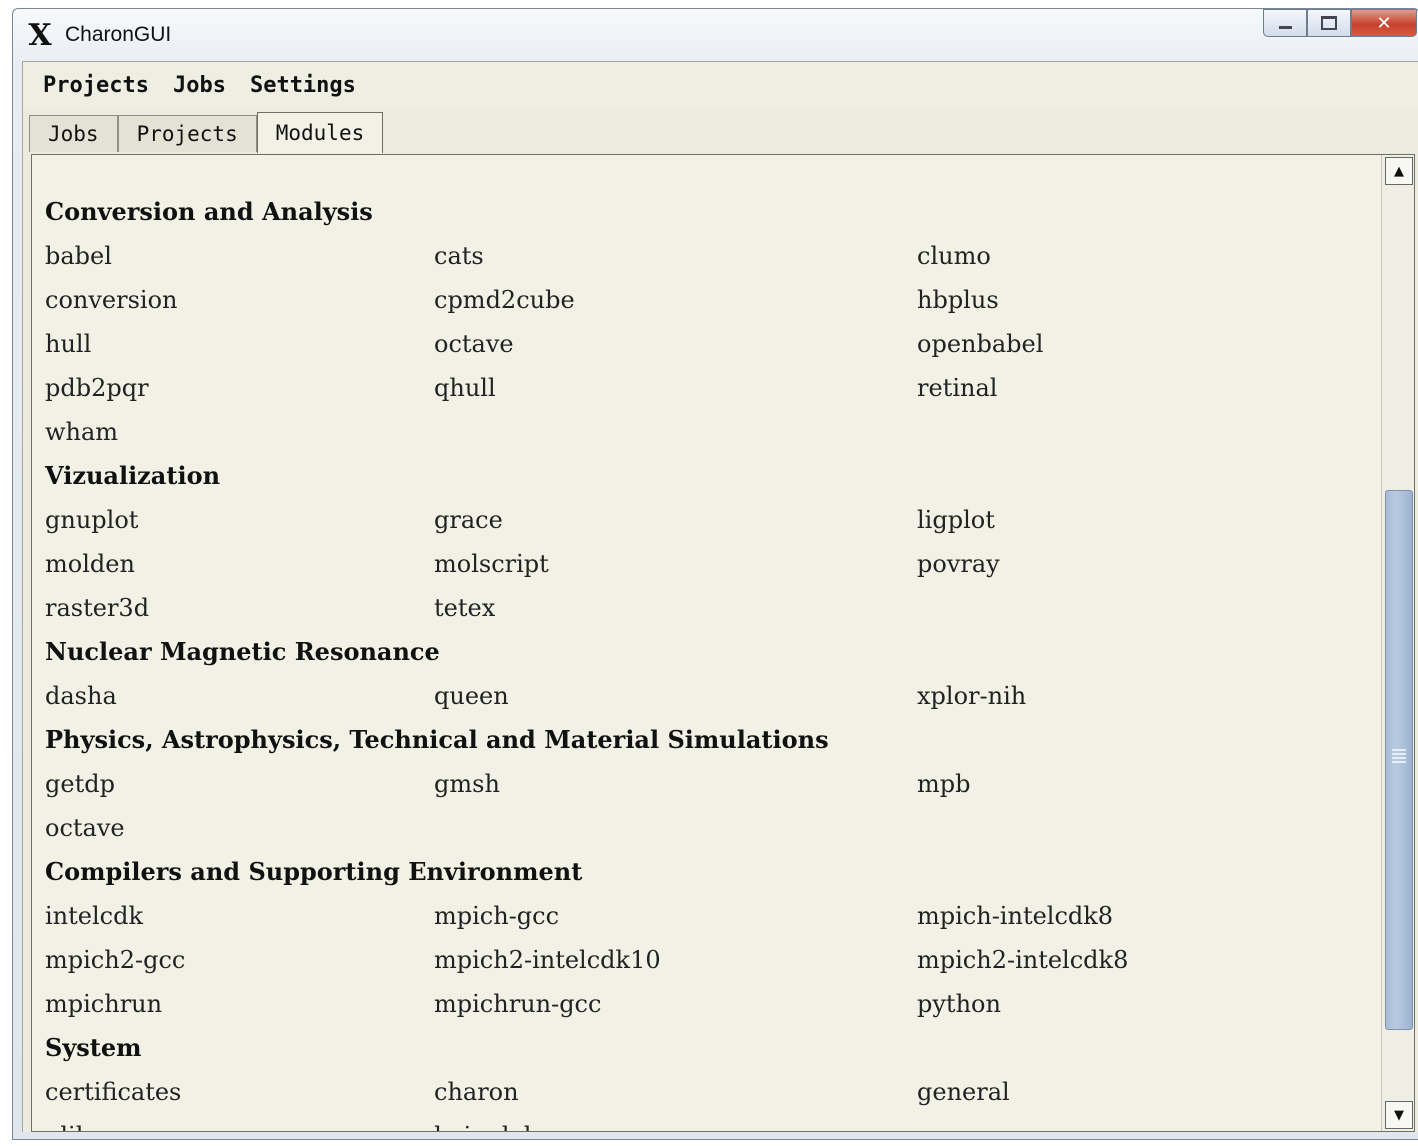 This screenshot has height=1146, width=1418. What do you see at coordinates (705, 172) in the screenshot?
I see `list-top-spacer` at bounding box center [705, 172].